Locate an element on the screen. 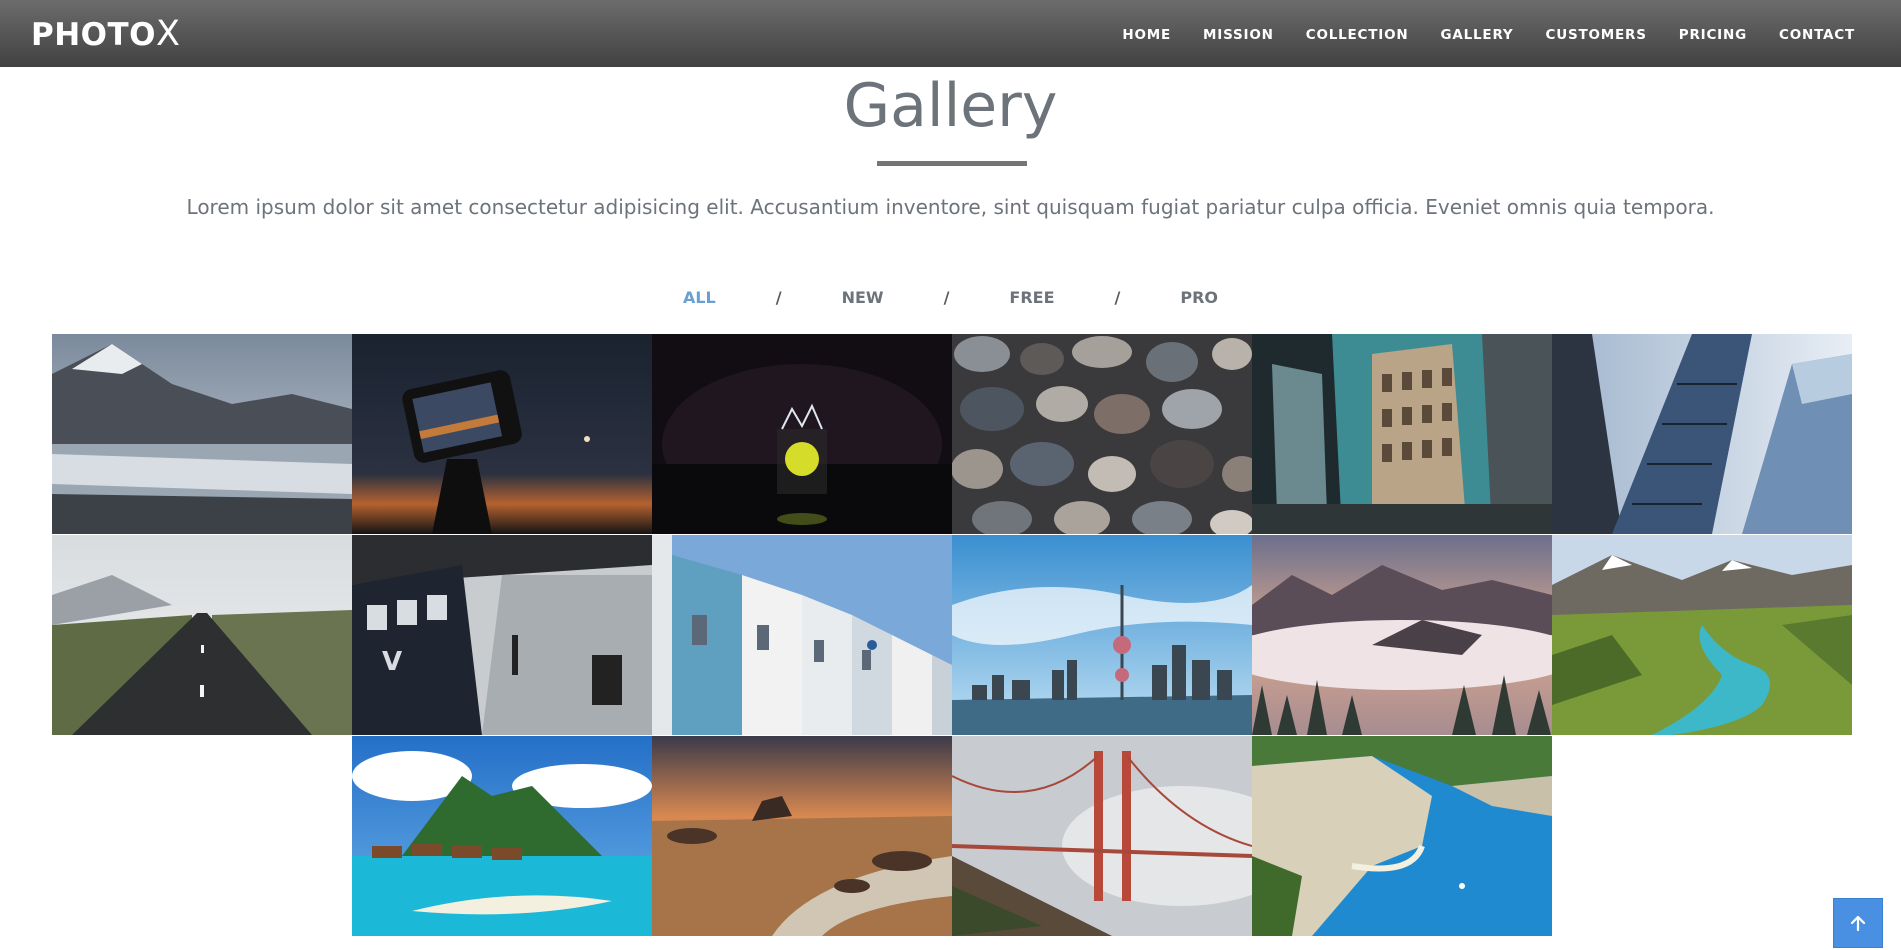  nav-item-pricing: PRICING is located at coordinates (1713, 33).